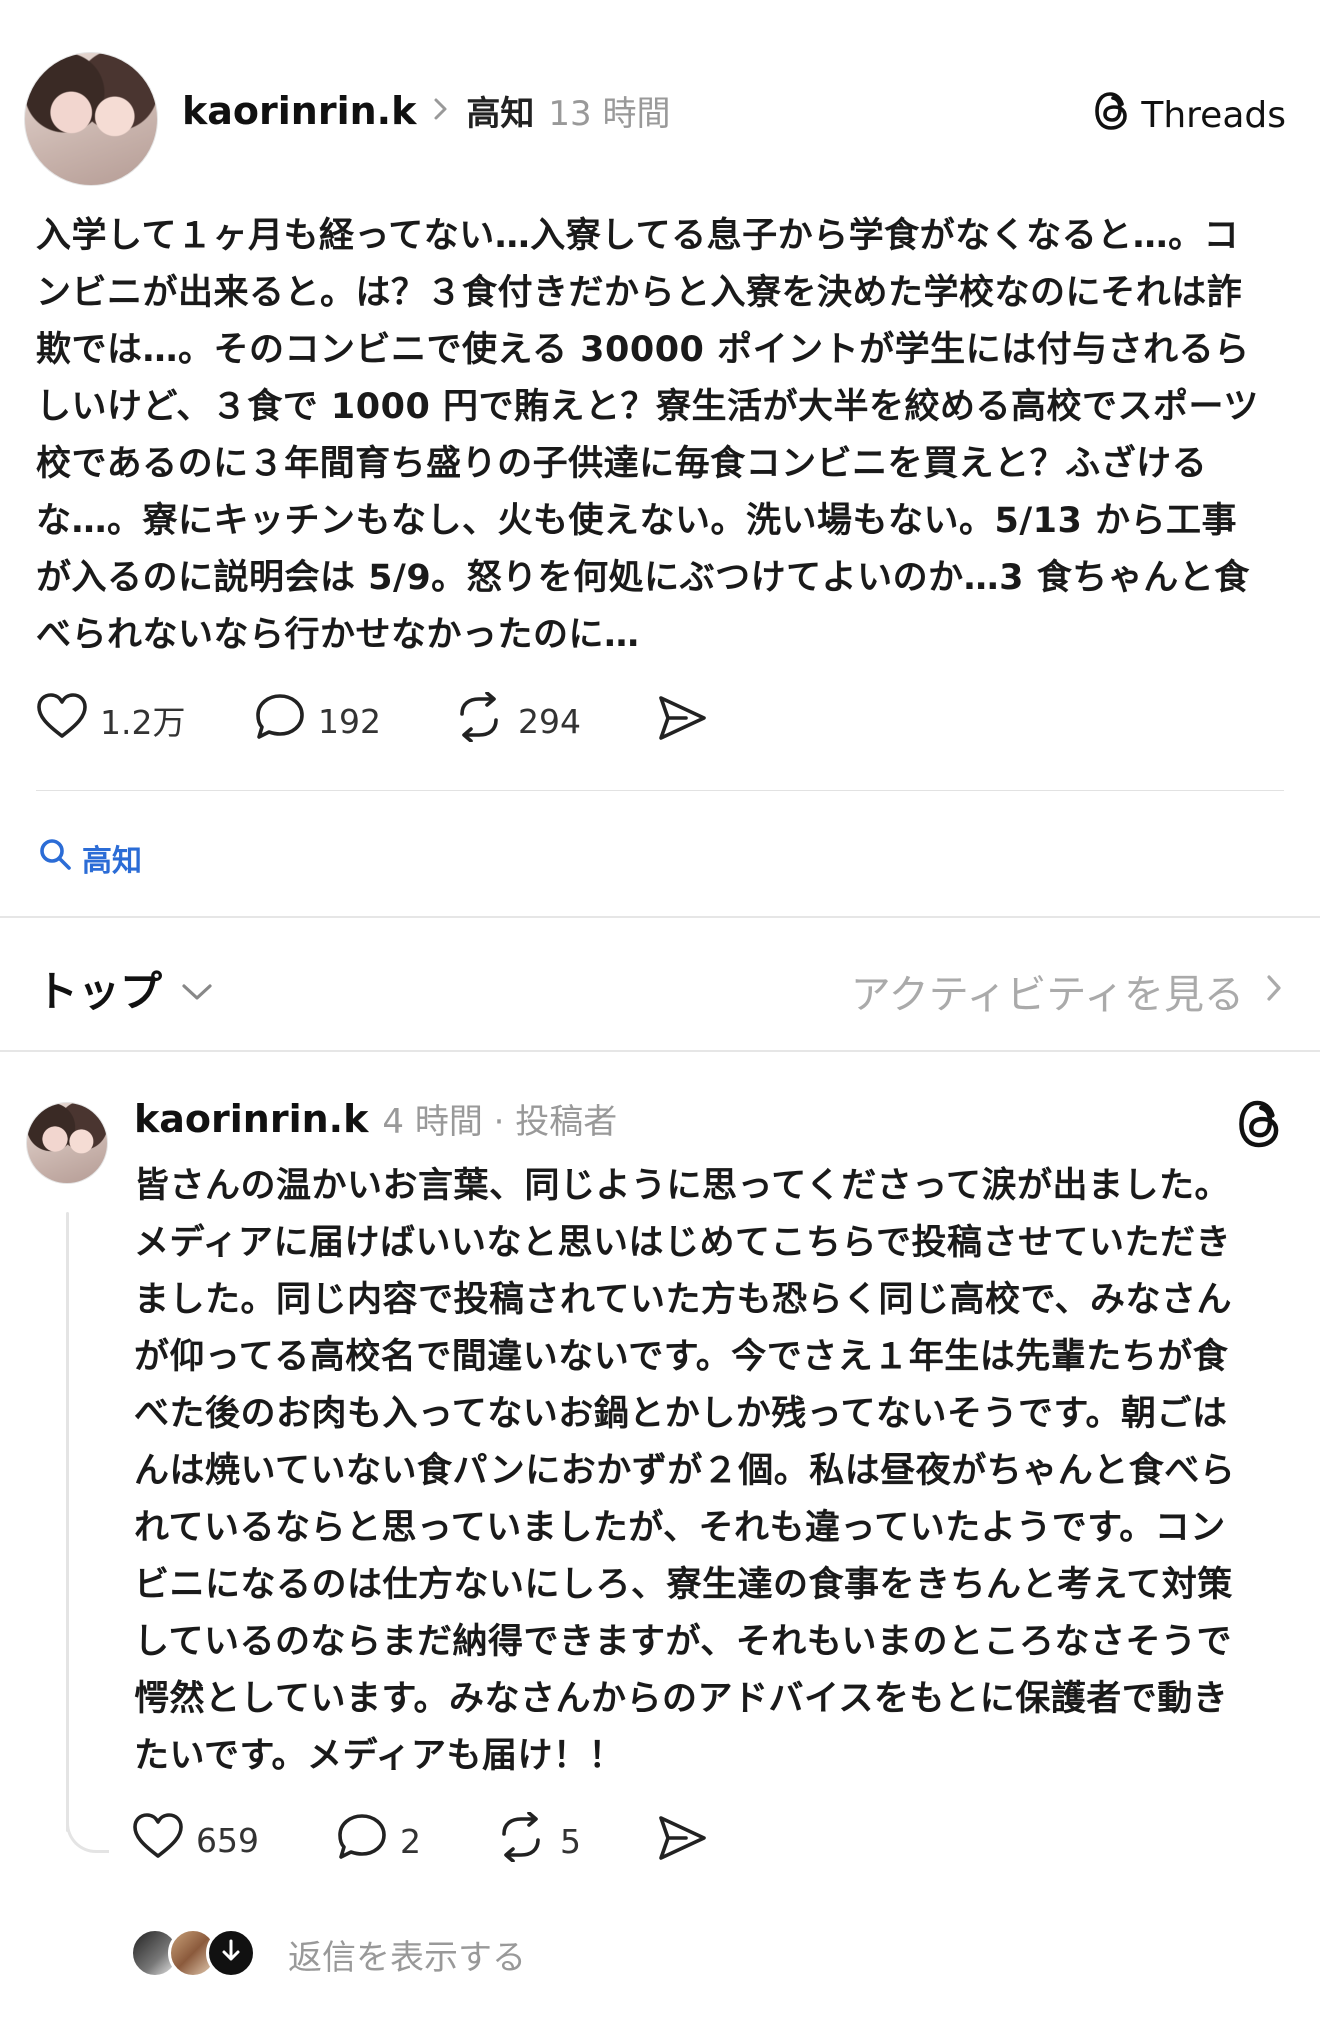  What do you see at coordinates (426, 110) in the screenshot?
I see `post-header: kaorinrin.k 高知 13 時間` at bounding box center [426, 110].